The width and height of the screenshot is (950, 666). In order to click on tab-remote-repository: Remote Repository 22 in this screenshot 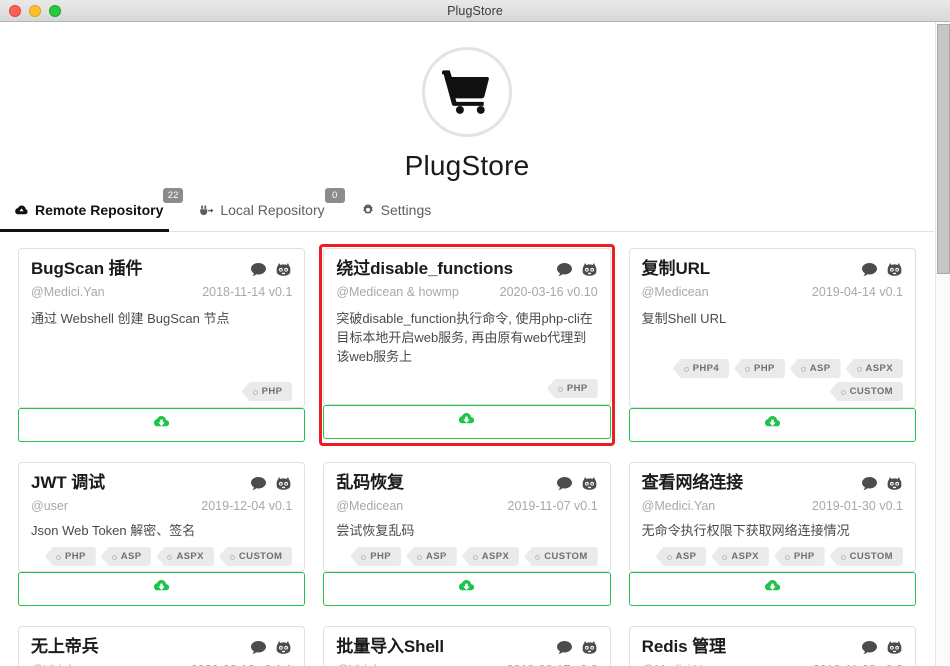, I will do `click(92, 210)`.